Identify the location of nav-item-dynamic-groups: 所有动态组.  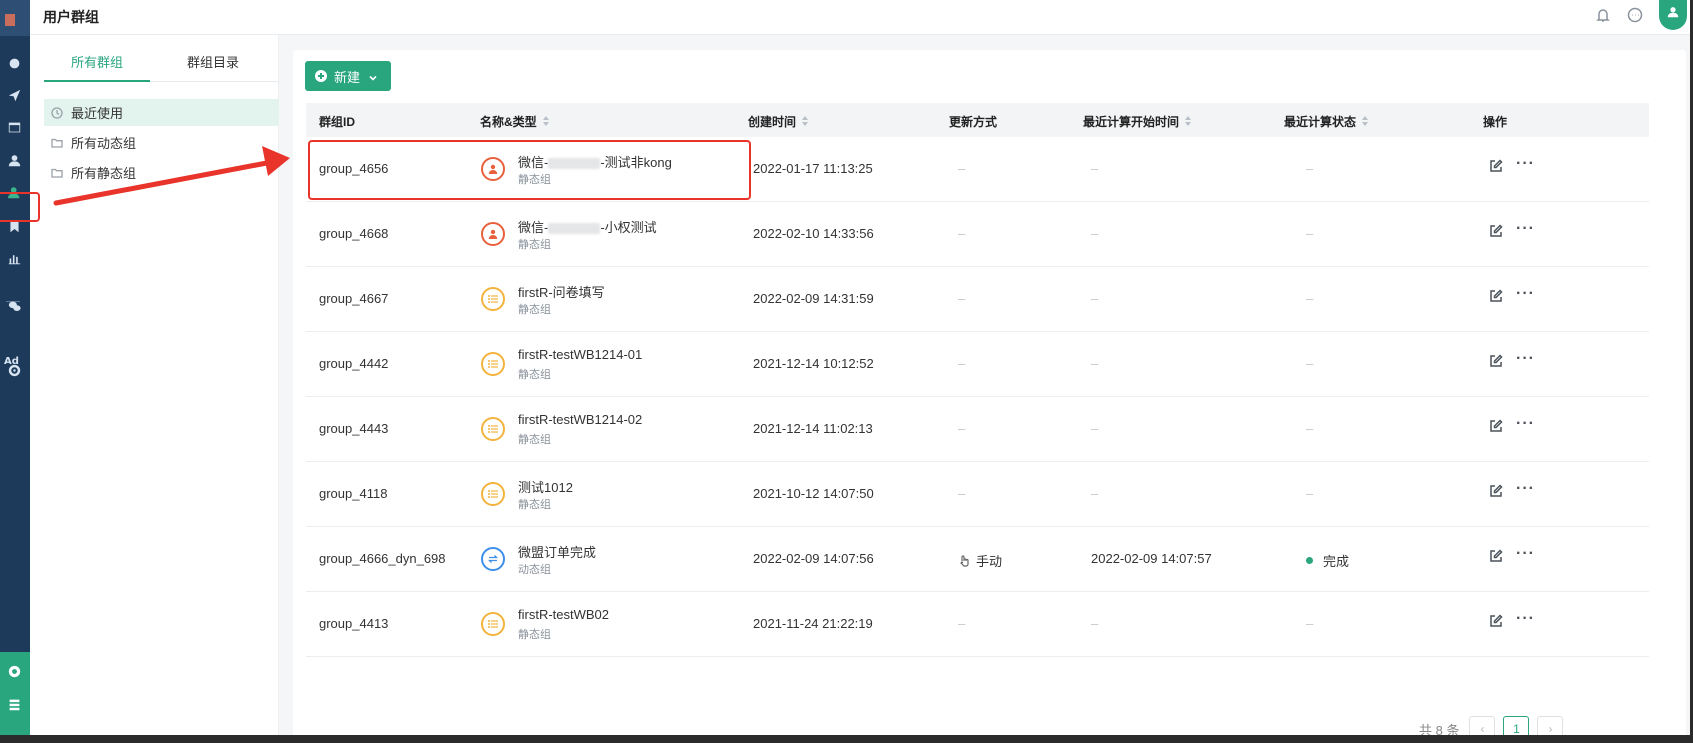
(161, 142).